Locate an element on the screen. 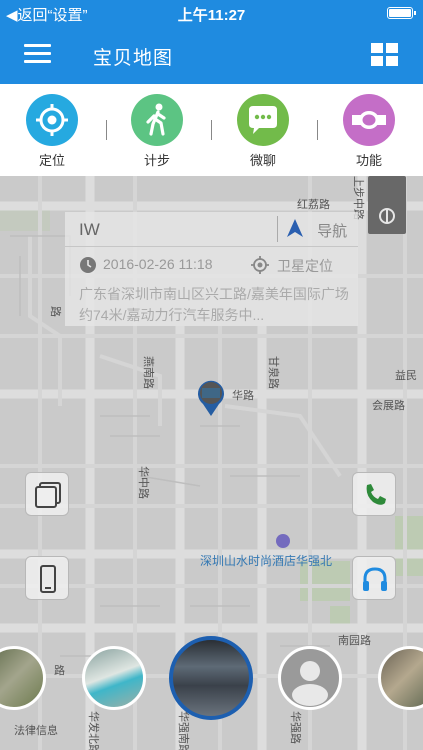  device-button is located at coordinates (47, 578).